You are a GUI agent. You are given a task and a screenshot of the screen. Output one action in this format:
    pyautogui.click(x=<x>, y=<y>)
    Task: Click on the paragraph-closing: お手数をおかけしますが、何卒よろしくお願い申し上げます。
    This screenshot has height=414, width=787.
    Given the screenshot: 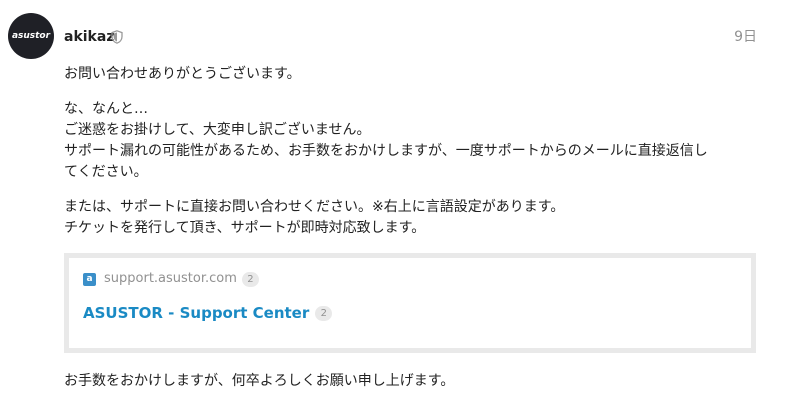 What is the action you would take?
    pyautogui.click(x=414, y=381)
    